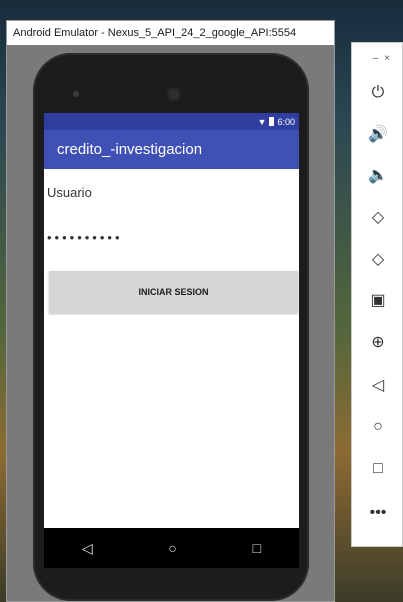  What do you see at coordinates (377, 300) in the screenshot?
I see `camera-icon: ▣` at bounding box center [377, 300].